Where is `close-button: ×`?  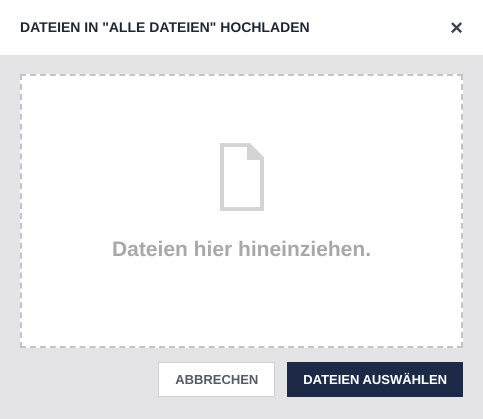 close-button: × is located at coordinates (456, 27).